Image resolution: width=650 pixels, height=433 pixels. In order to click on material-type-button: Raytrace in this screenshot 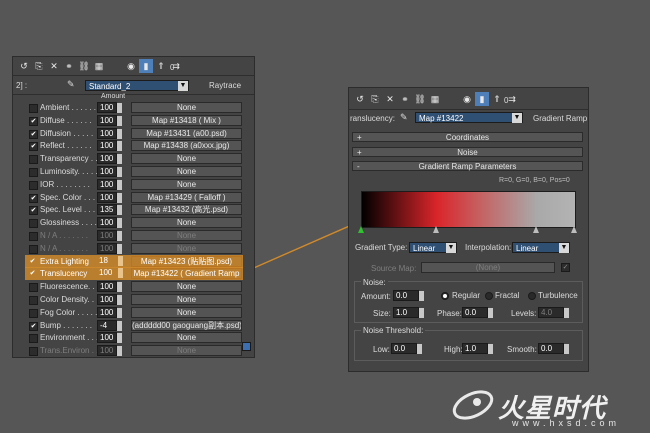, I will do `click(225, 85)`.